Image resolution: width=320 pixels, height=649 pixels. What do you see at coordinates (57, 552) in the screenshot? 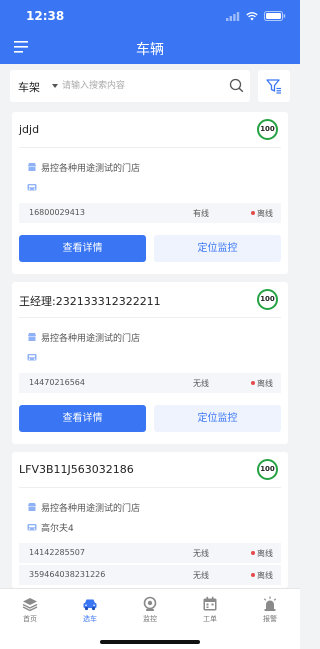
I see `device-id: 14142285507` at bounding box center [57, 552].